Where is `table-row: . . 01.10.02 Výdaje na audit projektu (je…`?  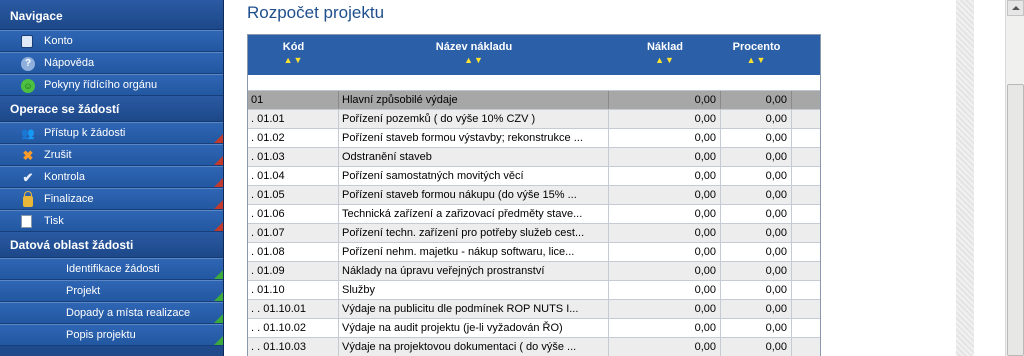
table-row: . . 01.10.02 Výdaje na audit projektu (je… is located at coordinates (534, 328).